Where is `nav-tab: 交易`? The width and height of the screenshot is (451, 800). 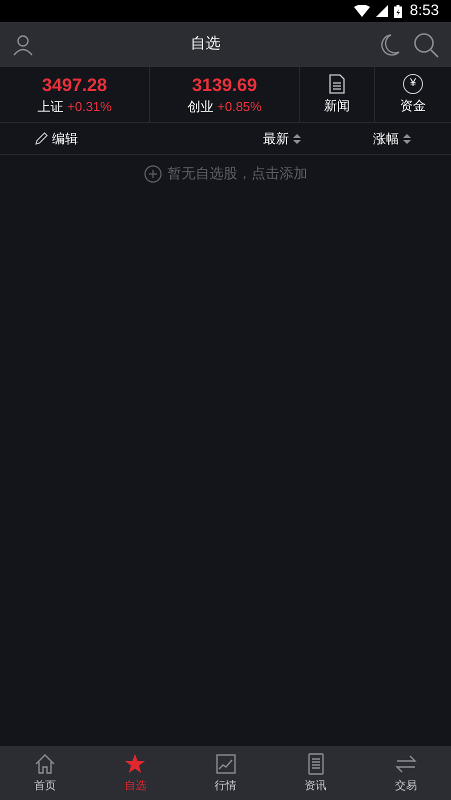
nav-tab: 交易 is located at coordinates (405, 773).